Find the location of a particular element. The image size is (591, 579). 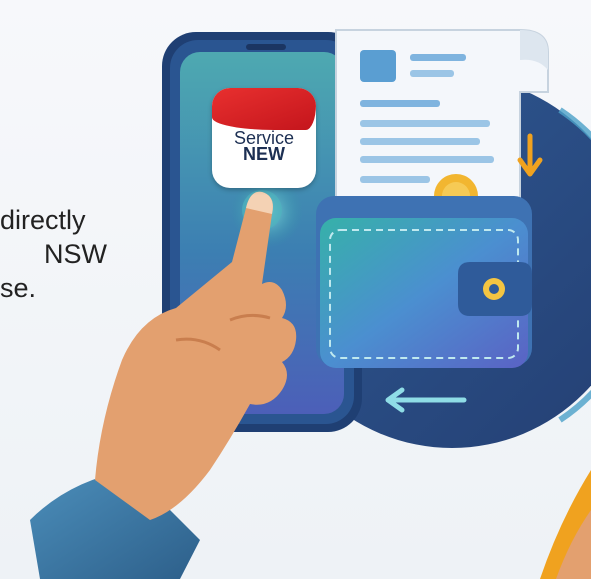

second-hand-sleeve is located at coordinates (565, 524).